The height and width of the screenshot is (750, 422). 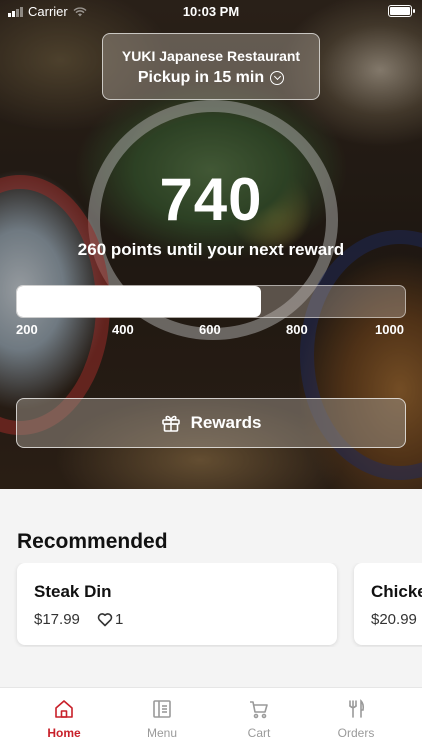 I want to click on tick-label: 600, so click(x=210, y=329).